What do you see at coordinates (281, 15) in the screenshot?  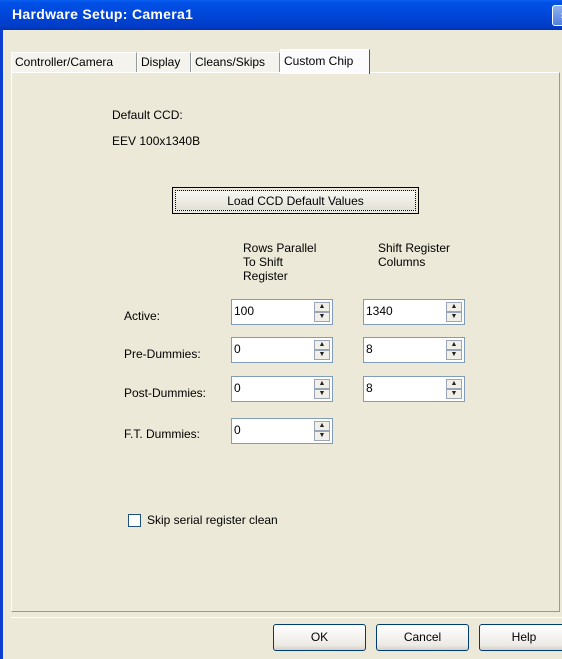 I see `title-bar: Hardware Setup: Camera1 ›` at bounding box center [281, 15].